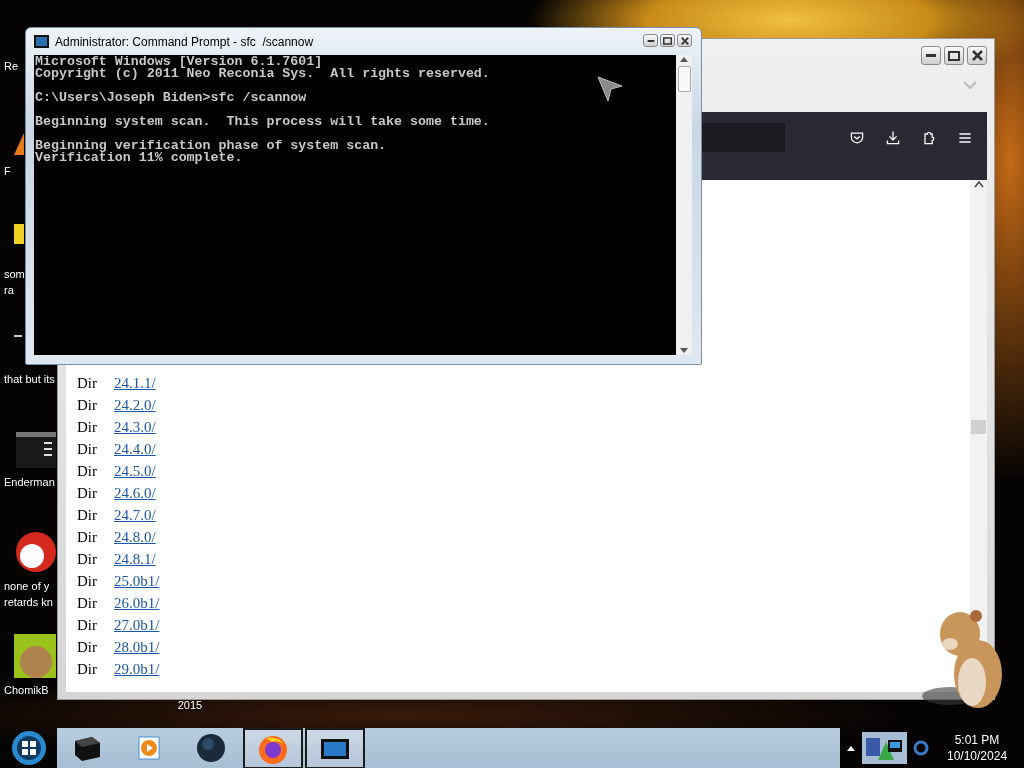 The height and width of the screenshot is (768, 1024). I want to click on icon-label: Re, so click(11, 66).